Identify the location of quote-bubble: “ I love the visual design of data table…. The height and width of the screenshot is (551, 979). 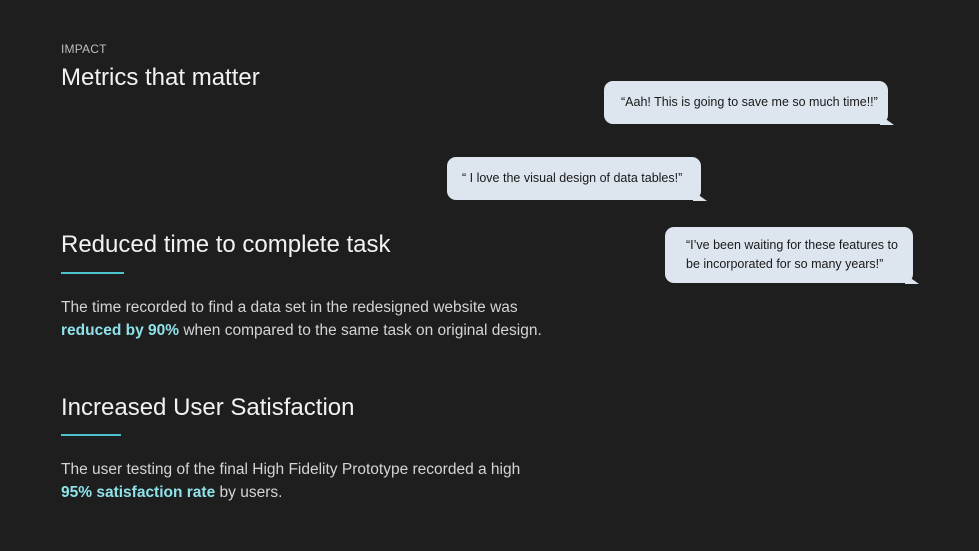
(577, 179).